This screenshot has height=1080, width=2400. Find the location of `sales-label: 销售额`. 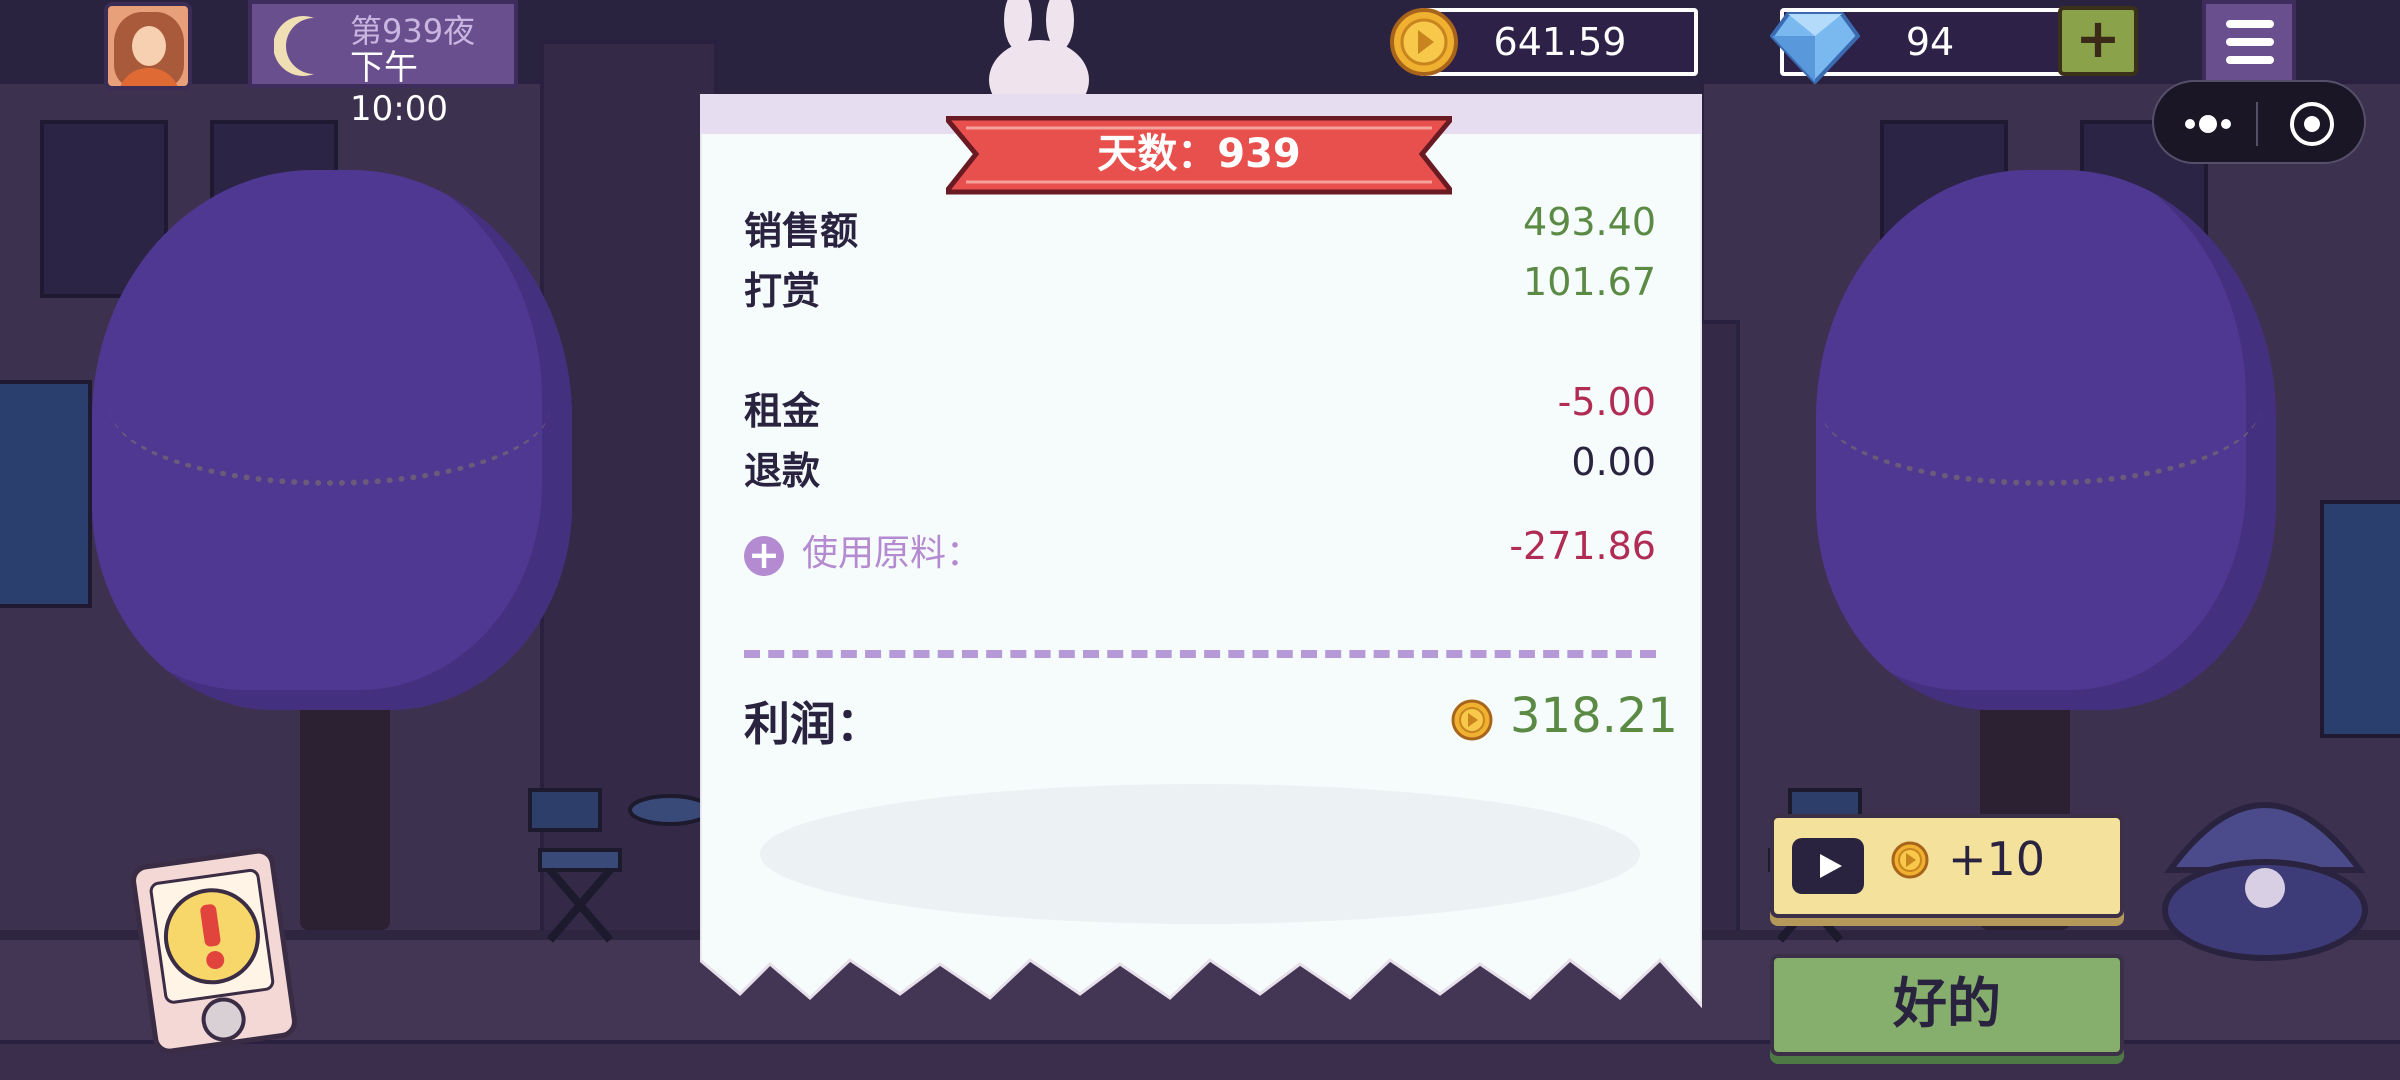

sales-label: 销售额 is located at coordinates (801, 231).